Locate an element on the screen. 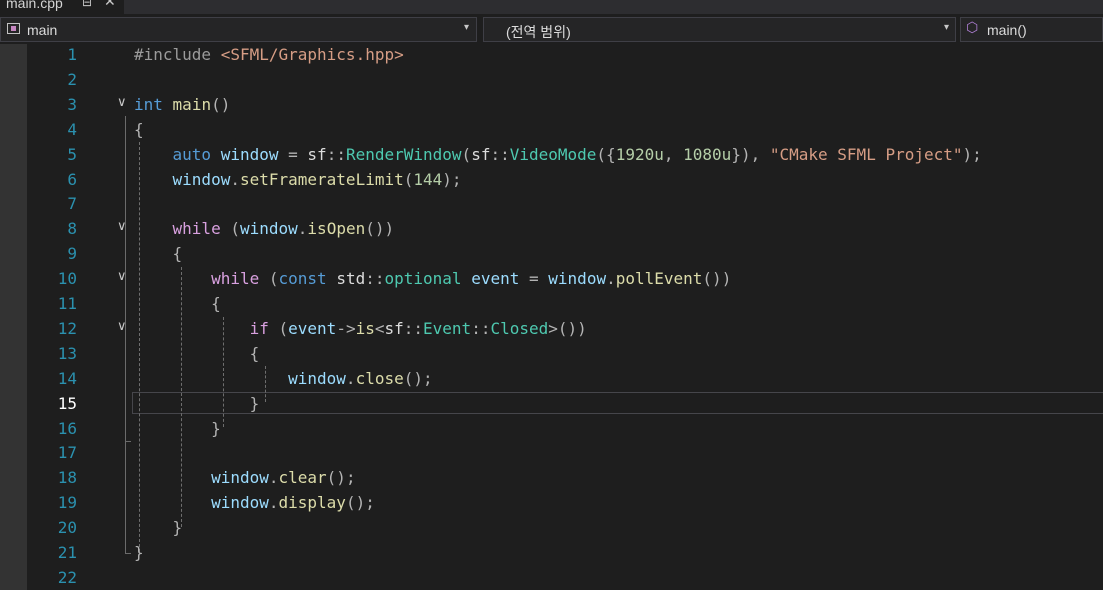 The width and height of the screenshot is (1103, 590). code-token: 144 is located at coordinates (428, 179).